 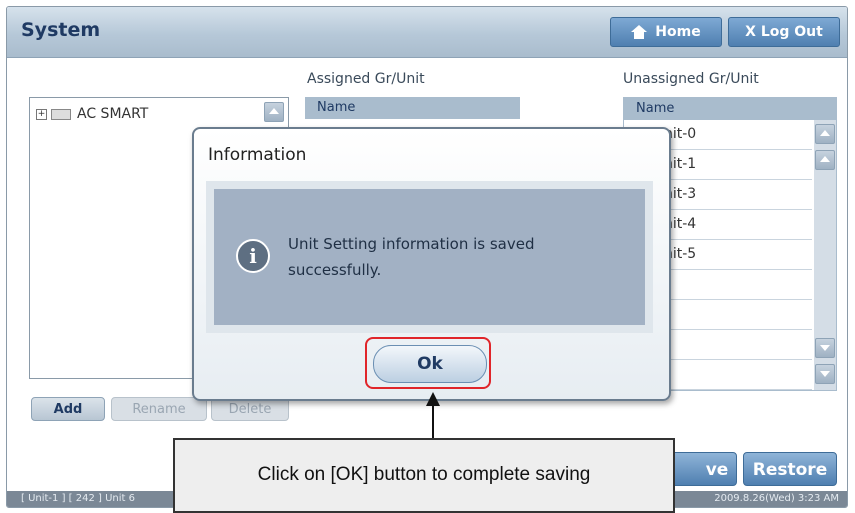 What do you see at coordinates (412, 108) in the screenshot?
I see `assigned-name-header: Name` at bounding box center [412, 108].